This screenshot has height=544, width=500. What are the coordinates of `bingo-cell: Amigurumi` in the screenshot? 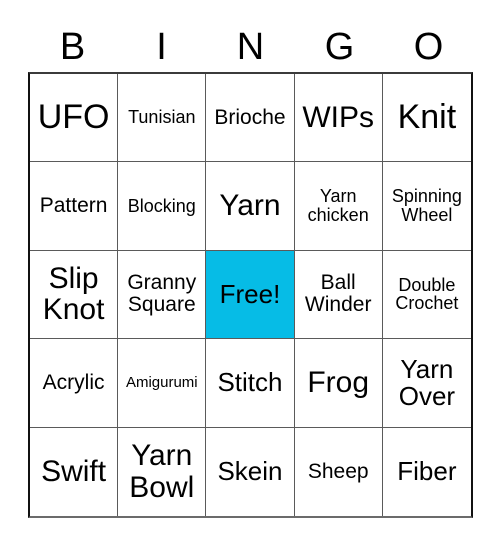 It's located at (162, 383).